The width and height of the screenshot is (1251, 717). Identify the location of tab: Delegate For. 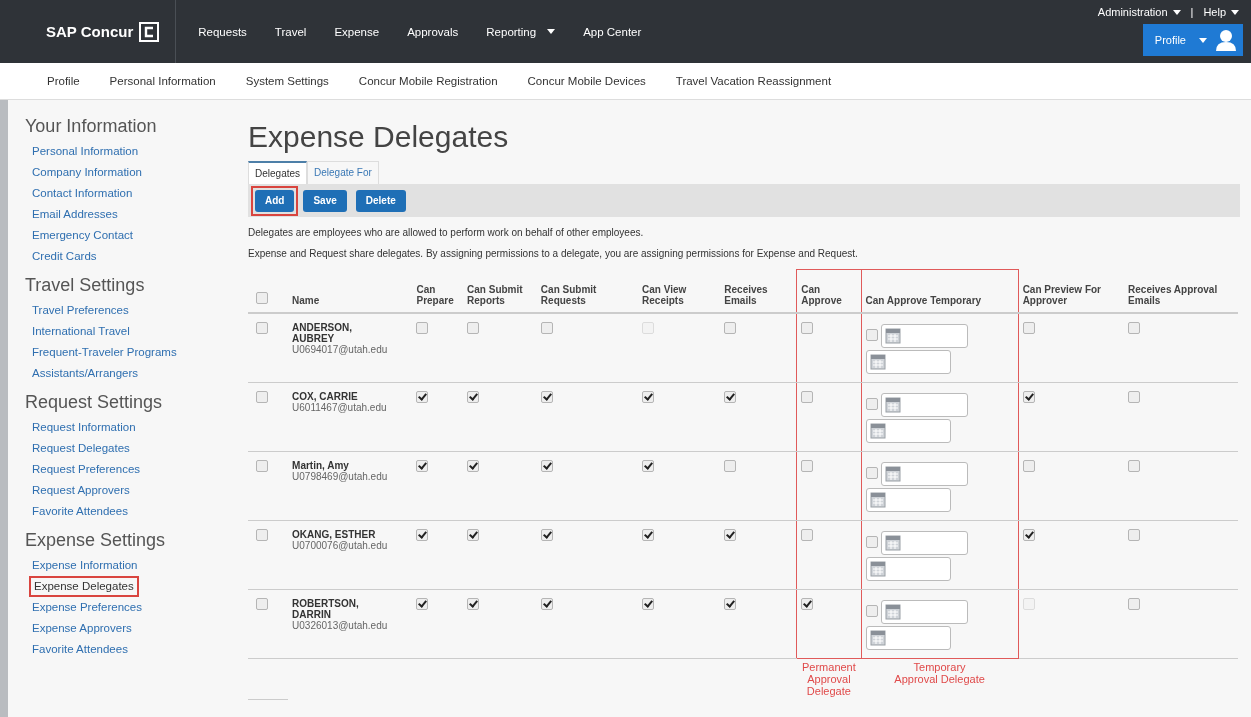
(343, 172).